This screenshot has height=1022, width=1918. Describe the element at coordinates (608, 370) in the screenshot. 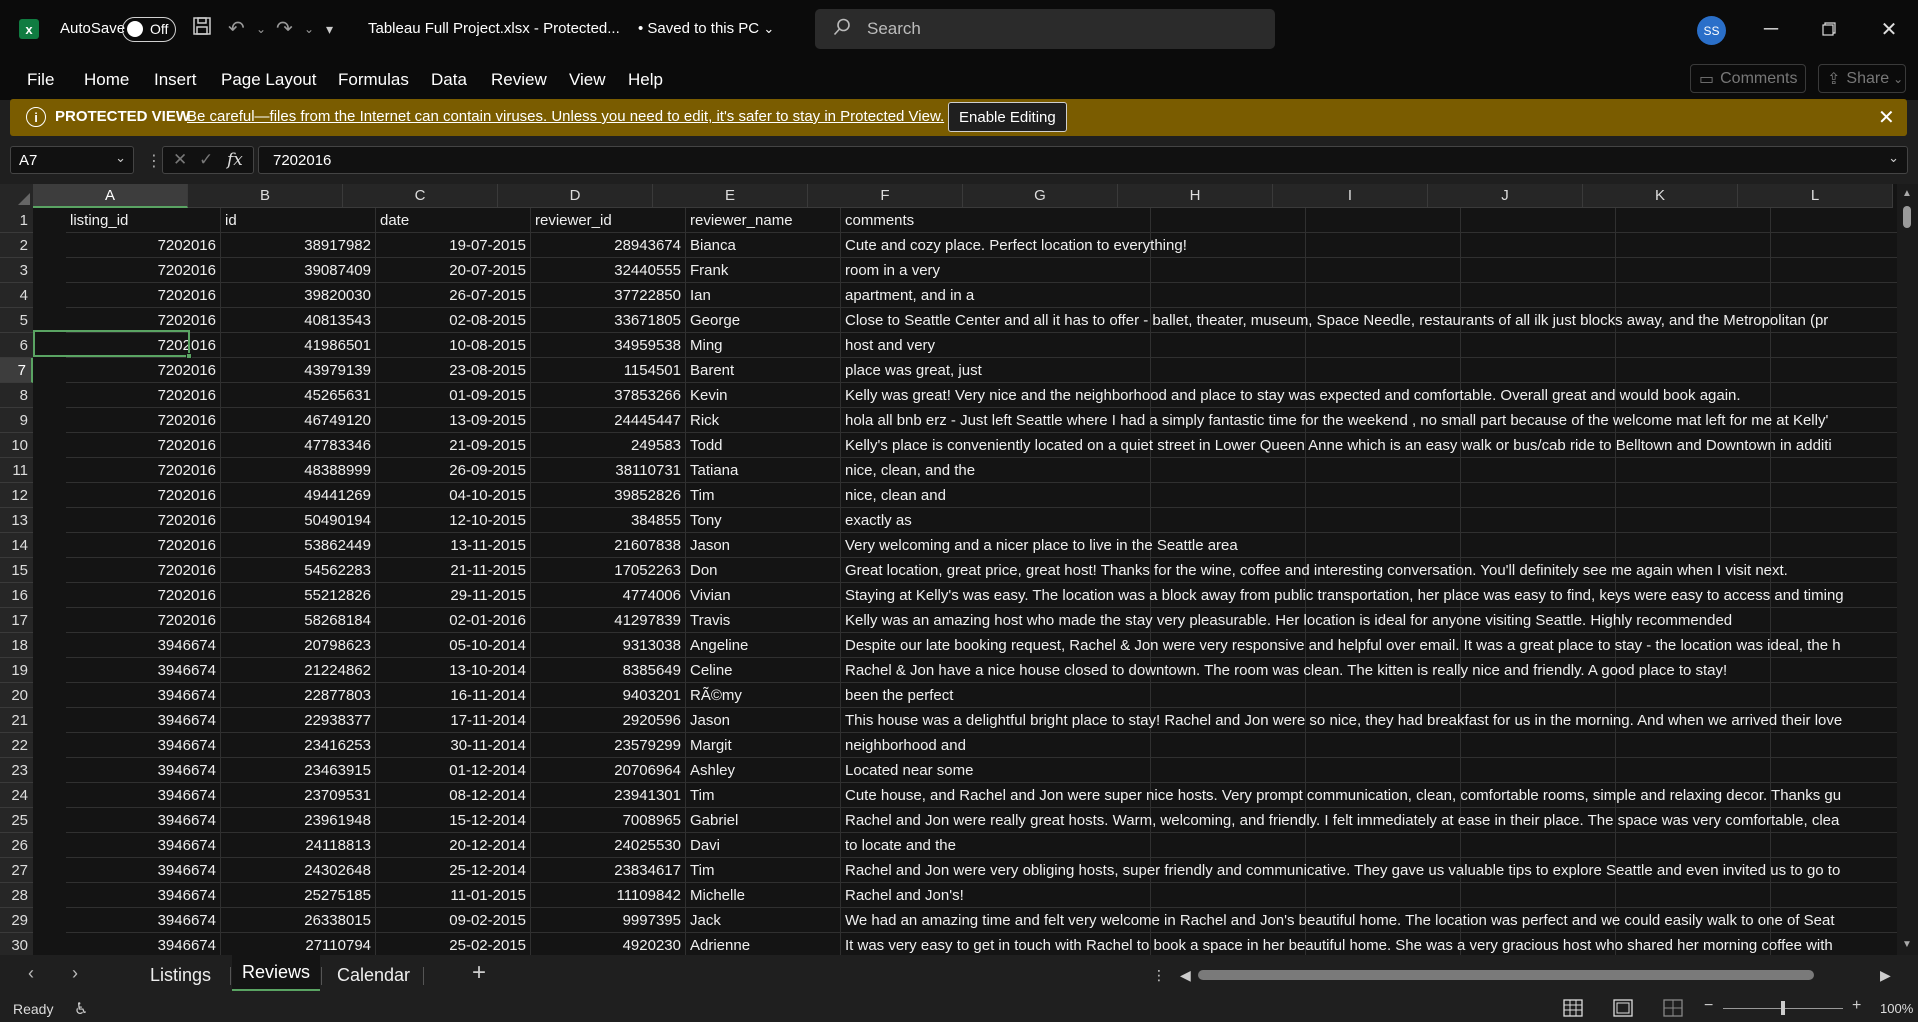

I see `cell: 1154501` at that location.